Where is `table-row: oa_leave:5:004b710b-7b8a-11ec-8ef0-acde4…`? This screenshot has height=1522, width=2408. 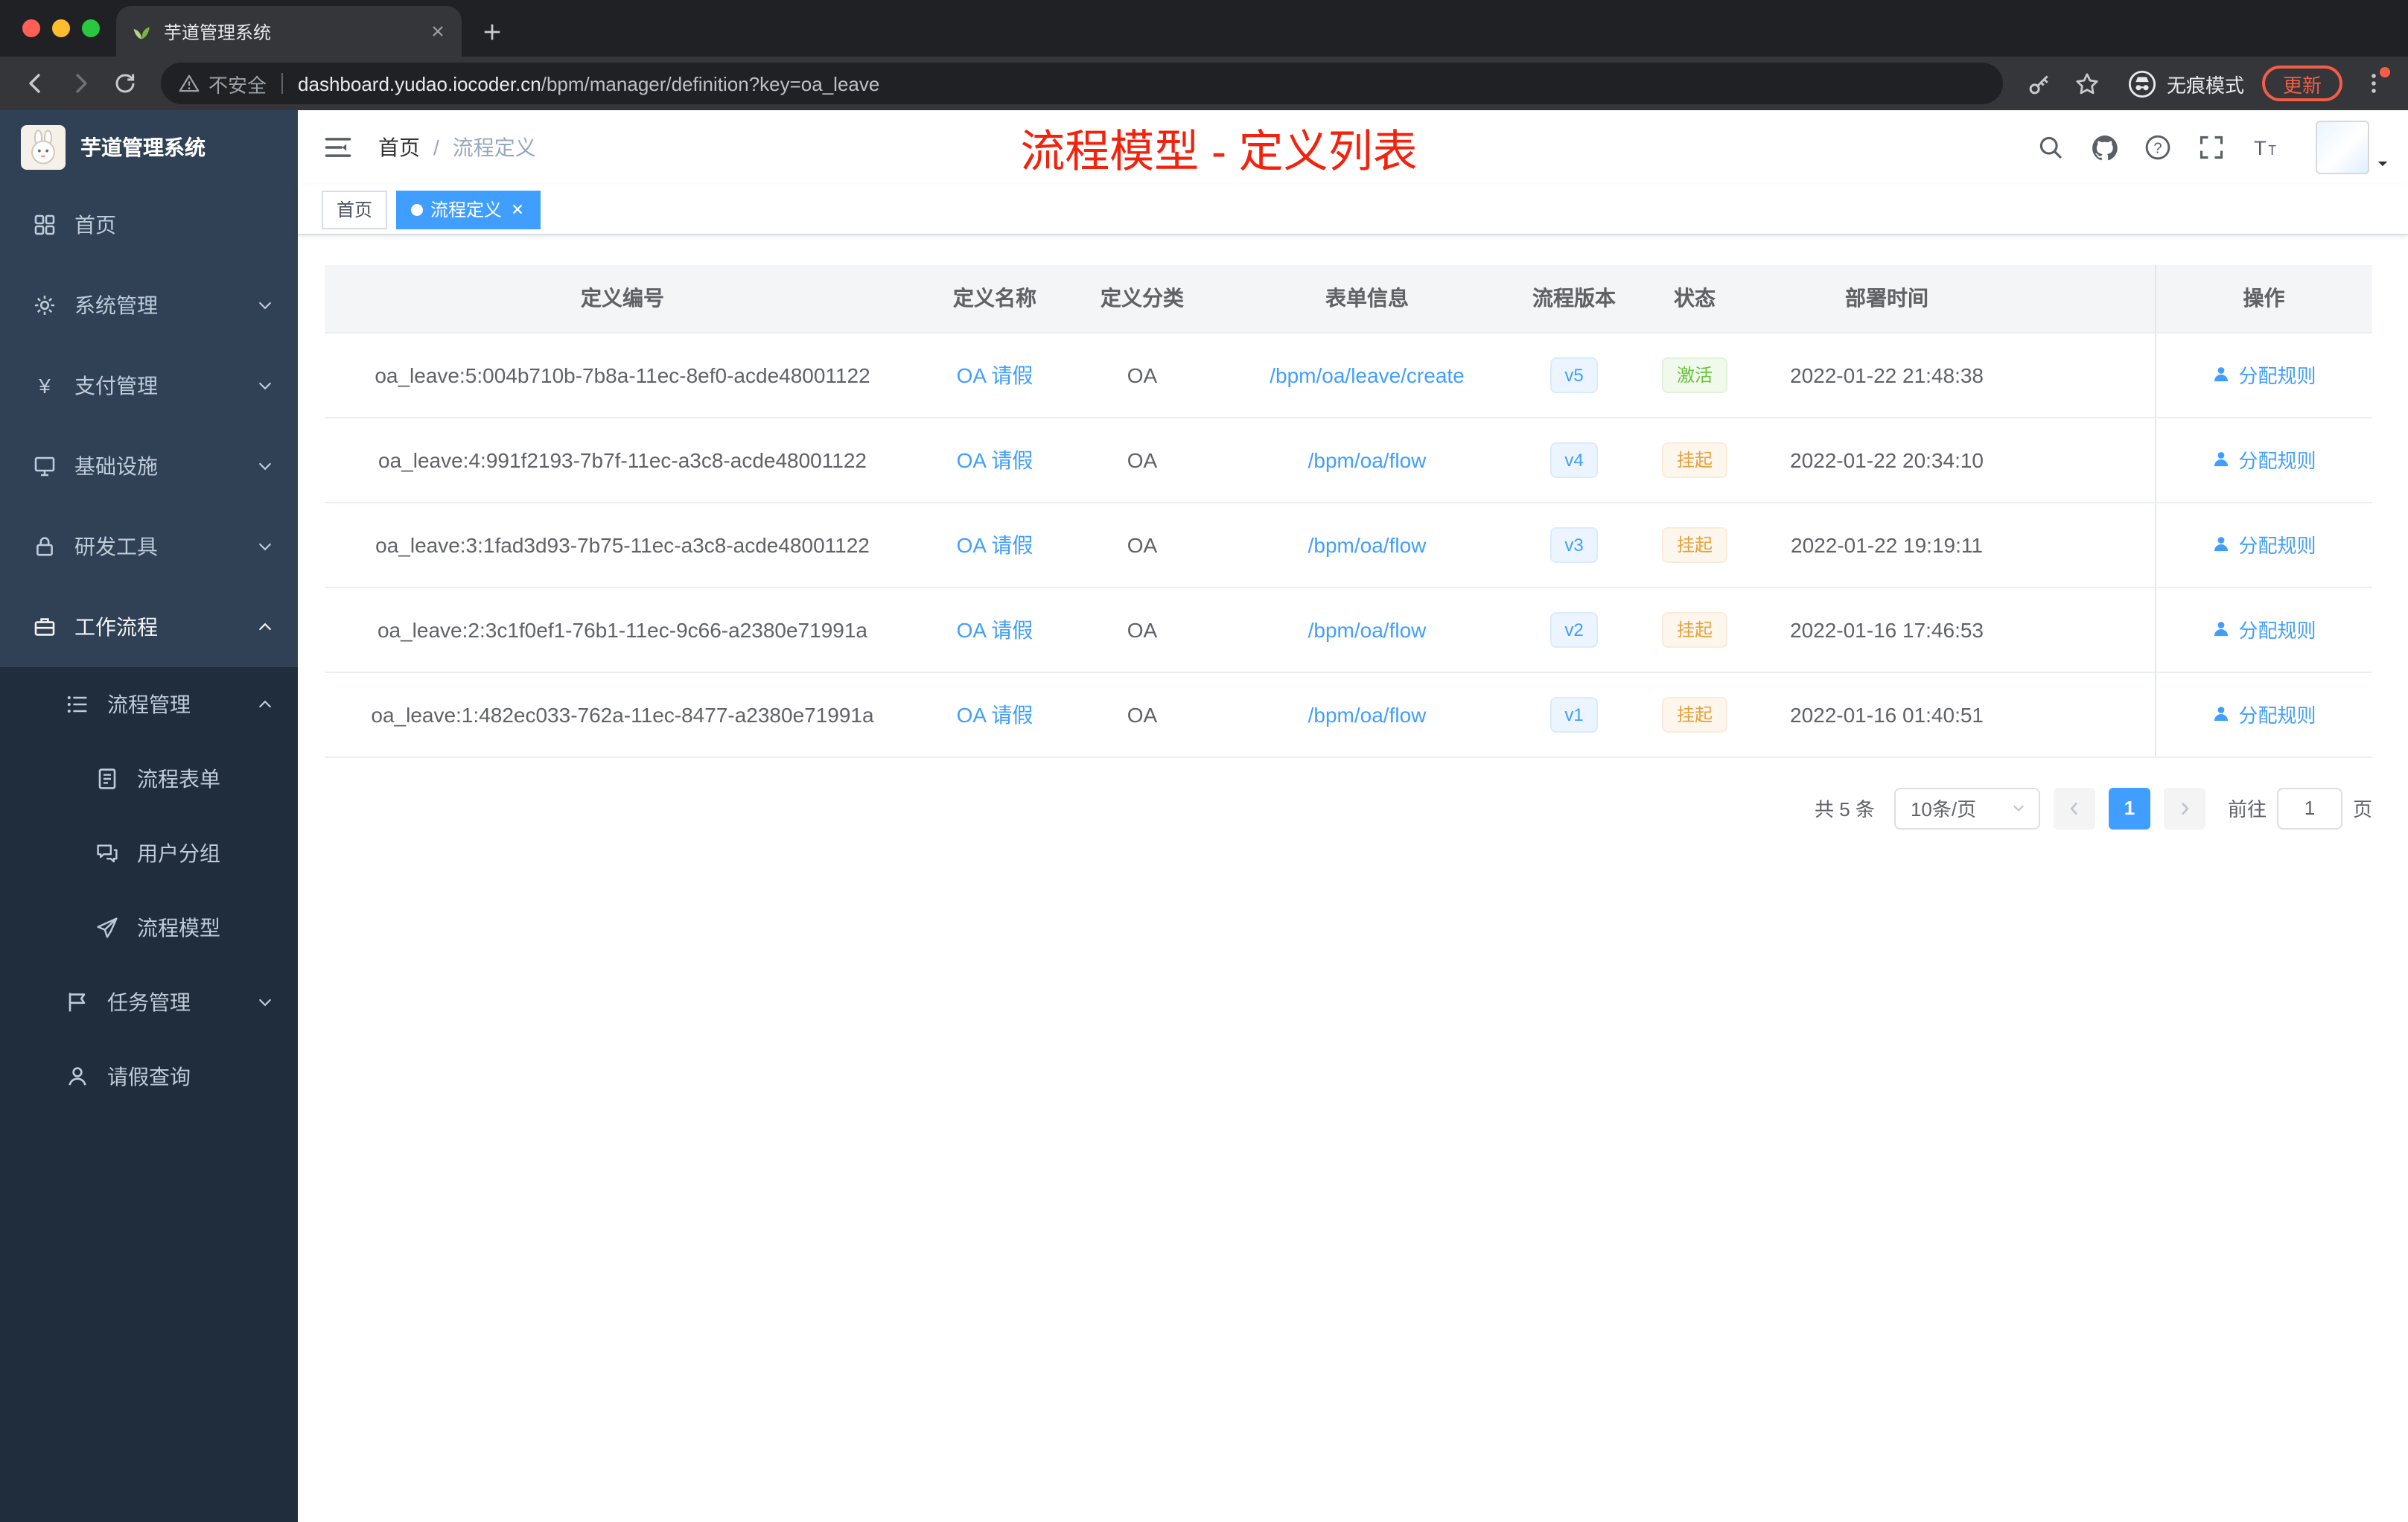
table-row: oa_leave:5:004b710b-7b8a-11ec-8ef0-acde4… is located at coordinates (1348, 375).